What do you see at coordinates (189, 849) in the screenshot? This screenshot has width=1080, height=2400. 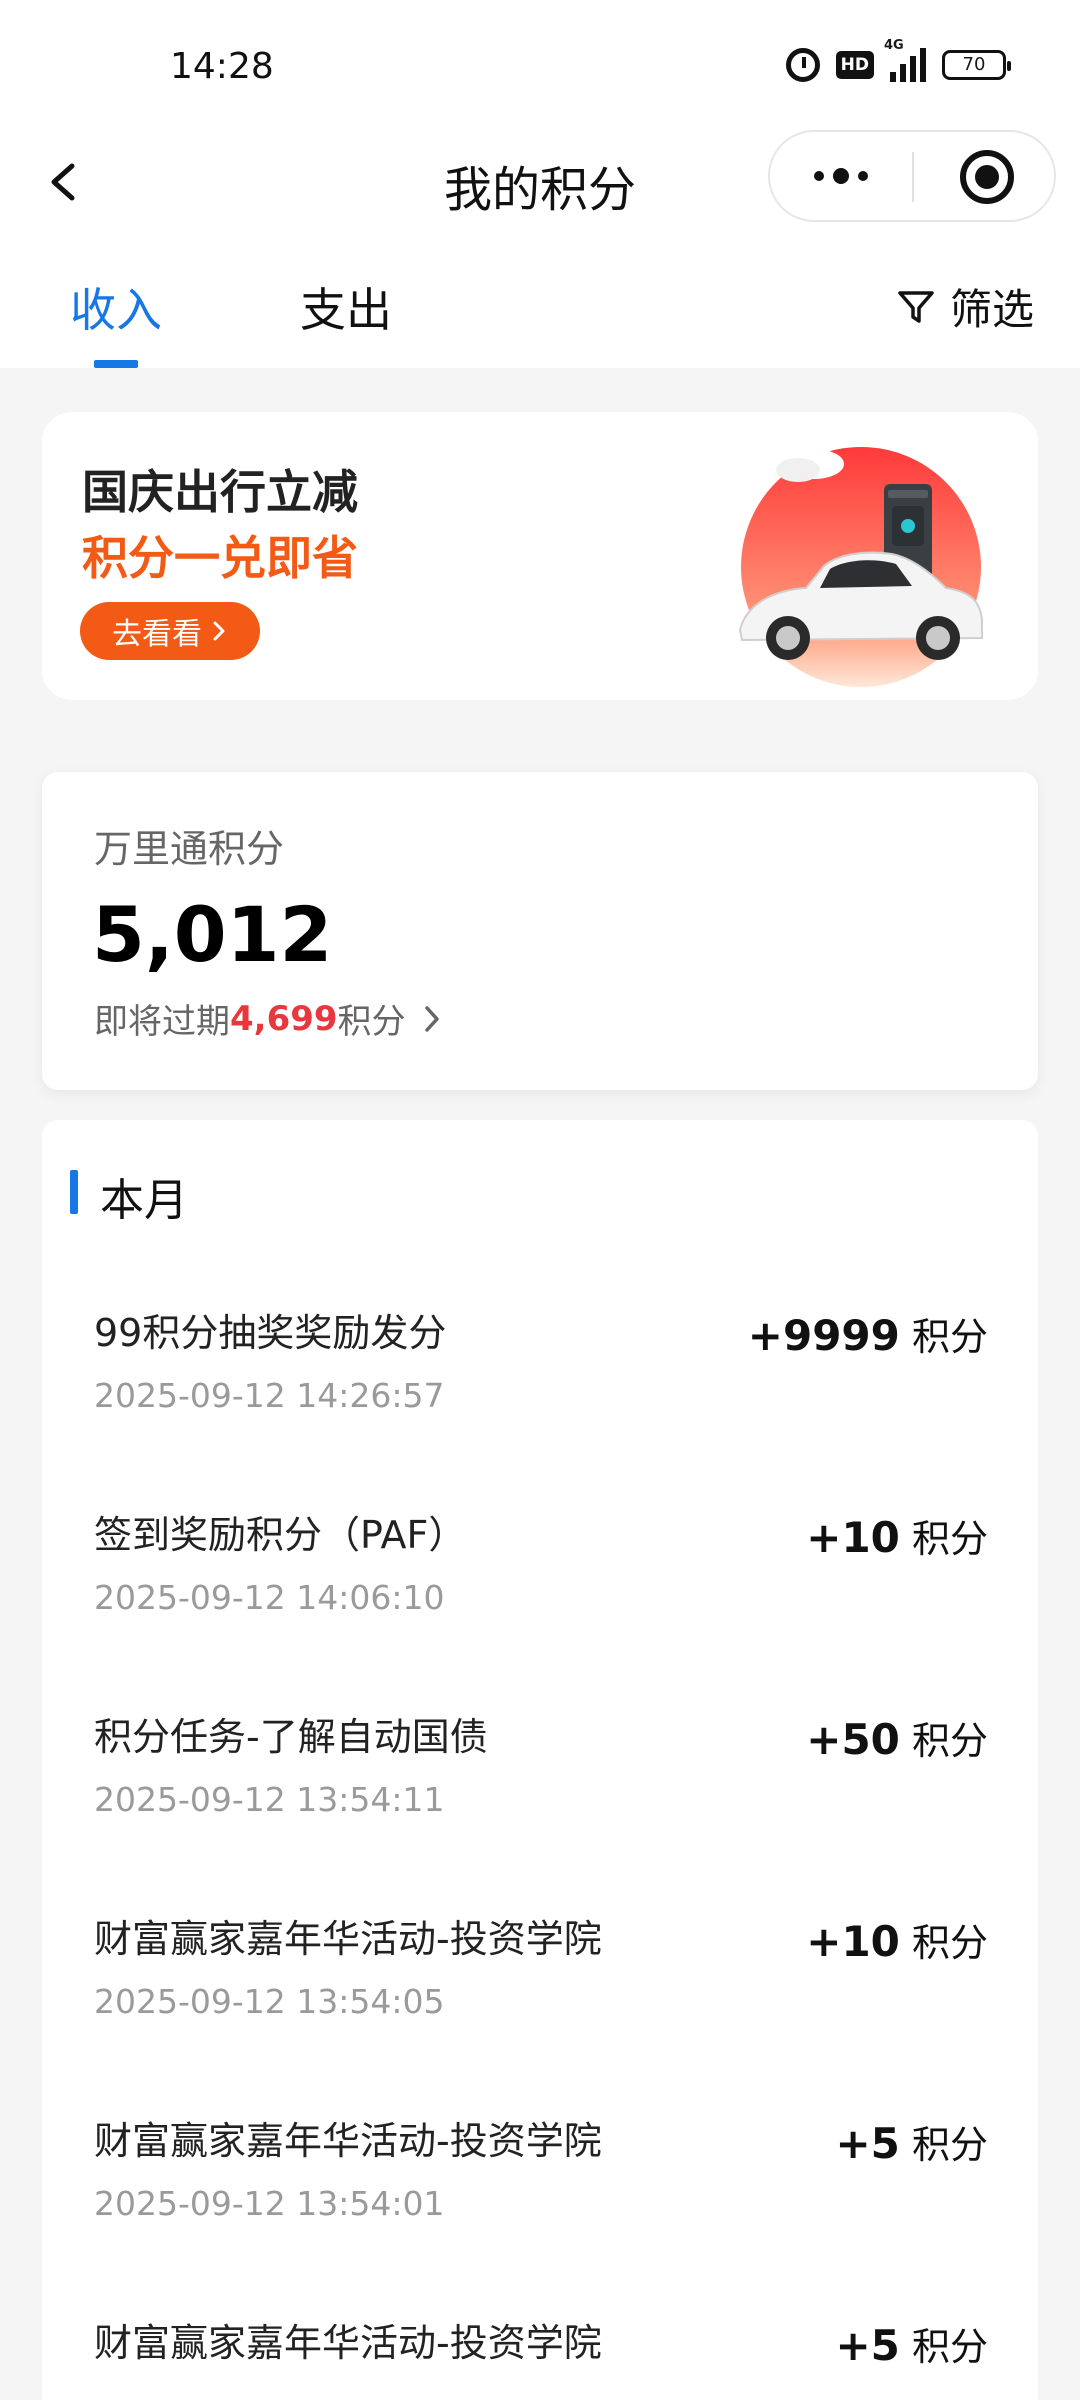 I see `points-label: 万里通积分` at bounding box center [189, 849].